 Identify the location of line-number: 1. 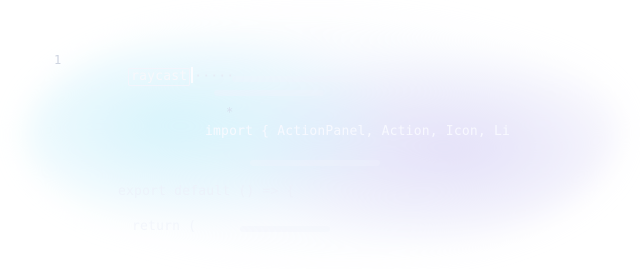
(58, 60).